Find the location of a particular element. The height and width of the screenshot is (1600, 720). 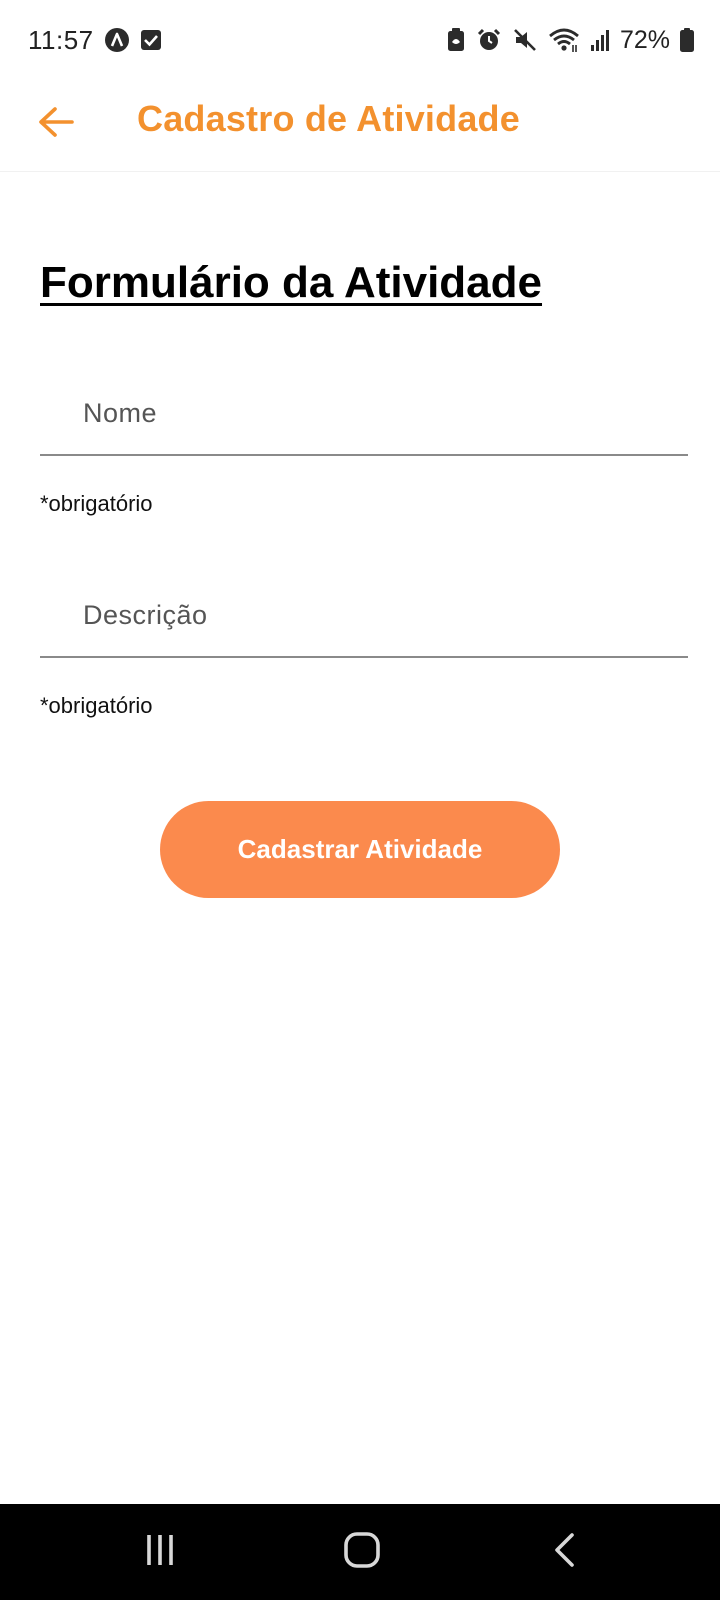

app-title: Cadastro de Atividade is located at coordinates (328, 118).